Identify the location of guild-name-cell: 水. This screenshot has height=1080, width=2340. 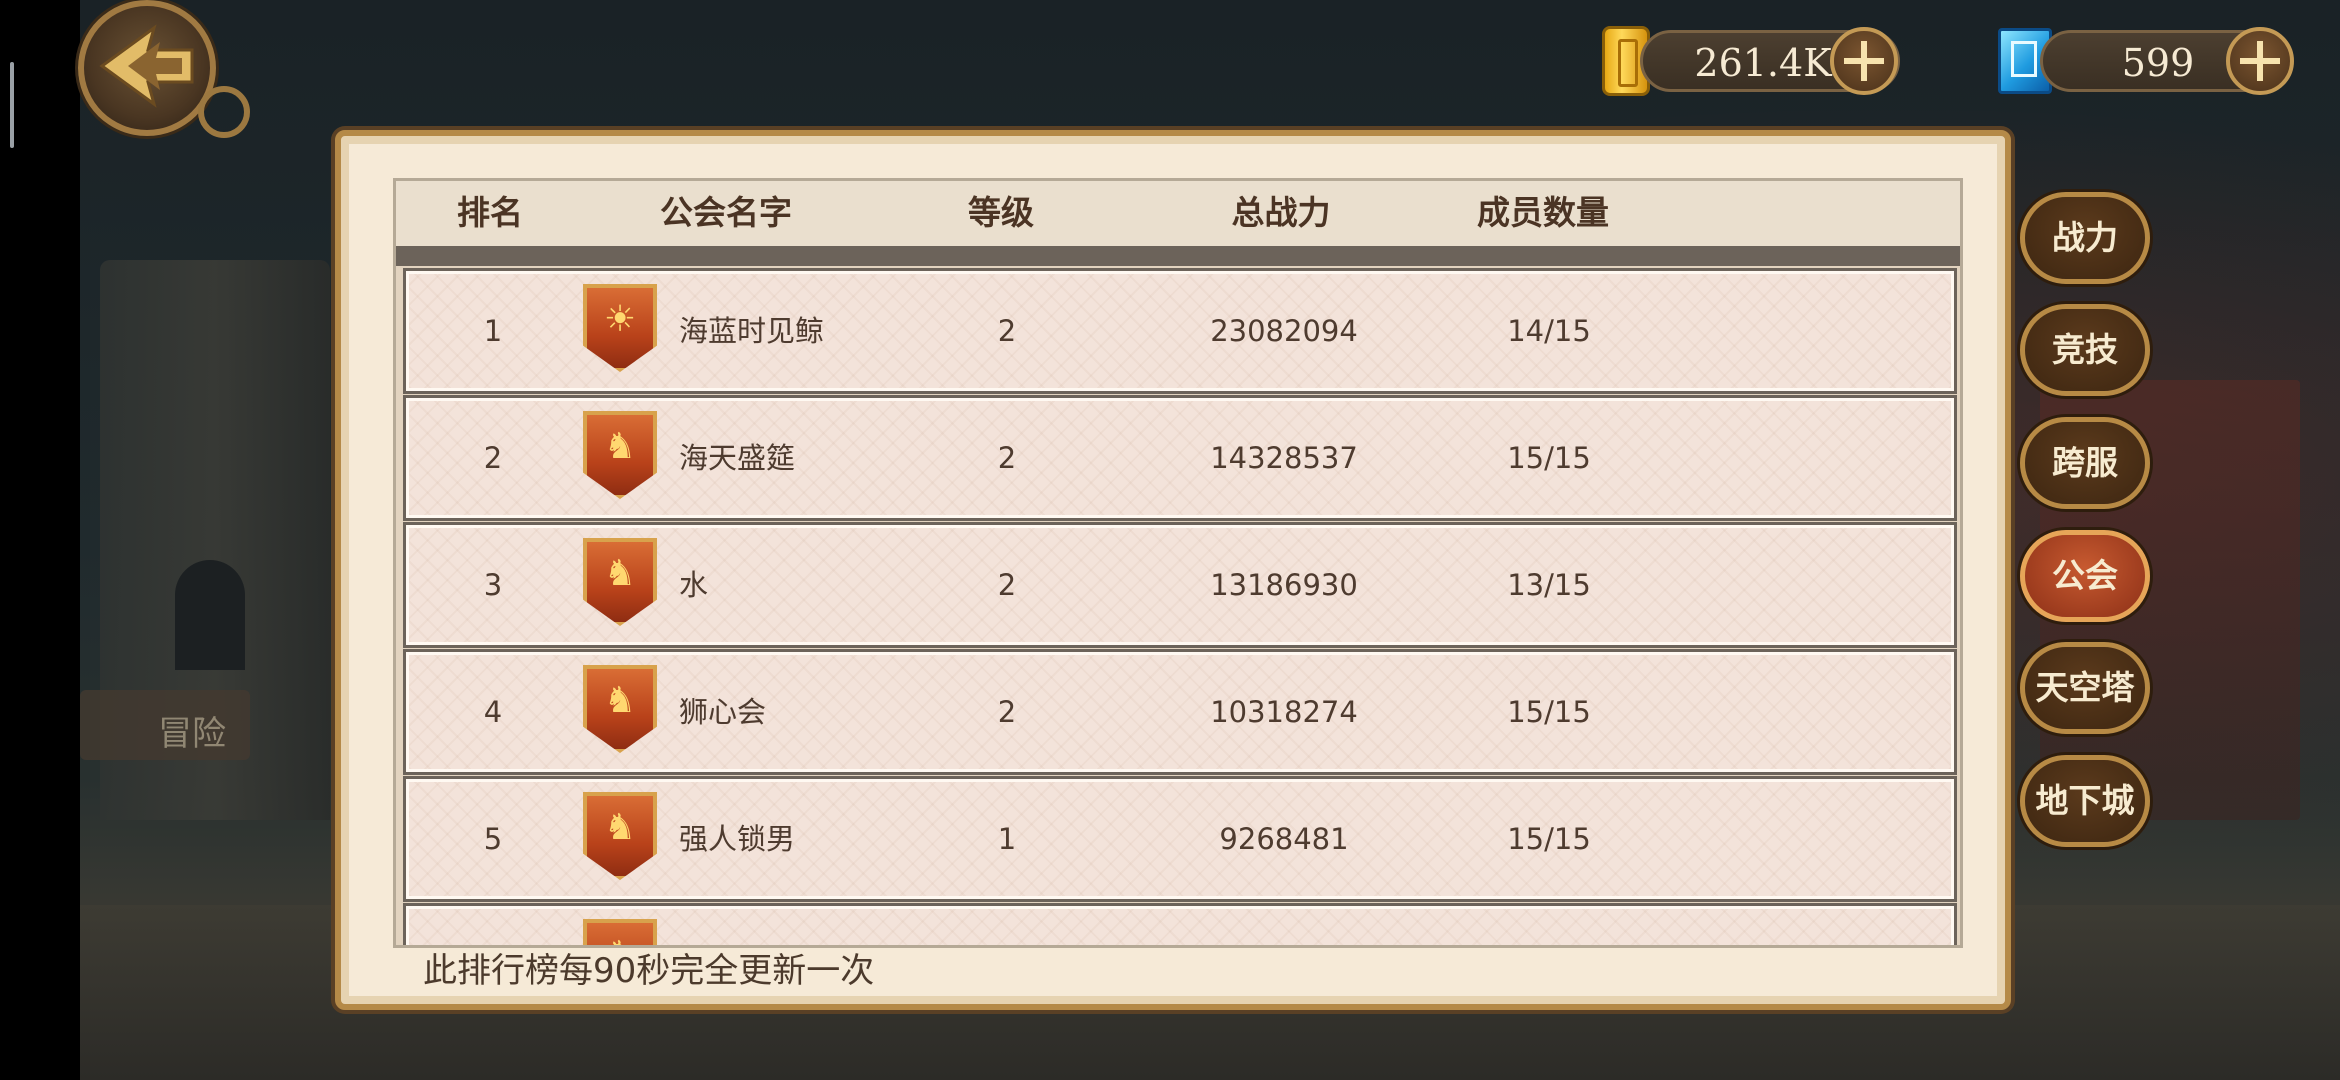
(694, 585).